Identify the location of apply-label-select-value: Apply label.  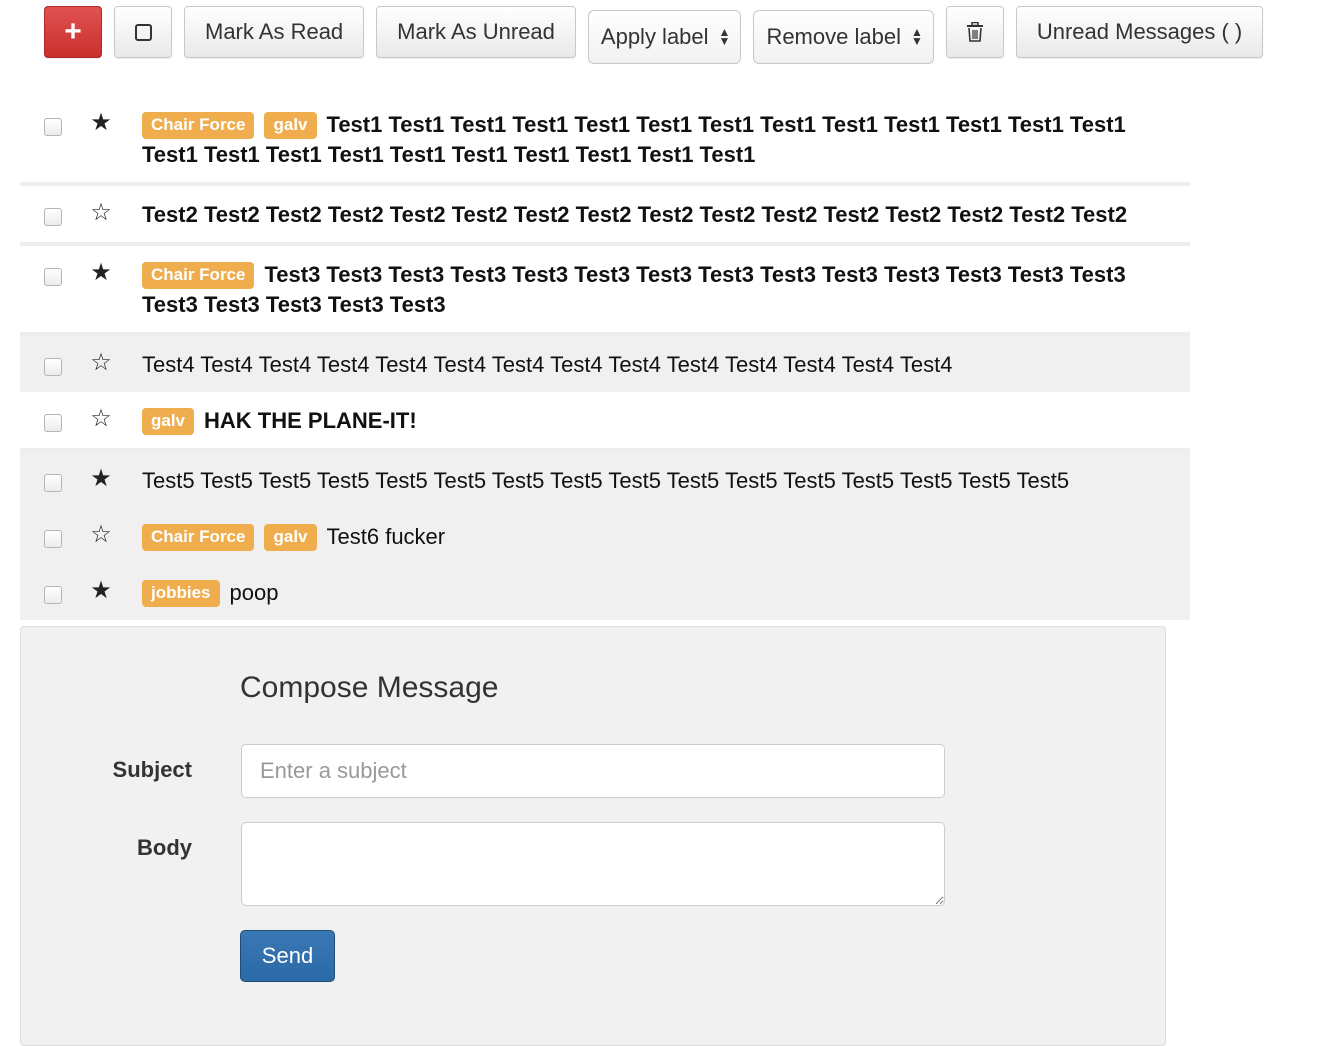
(654, 36).